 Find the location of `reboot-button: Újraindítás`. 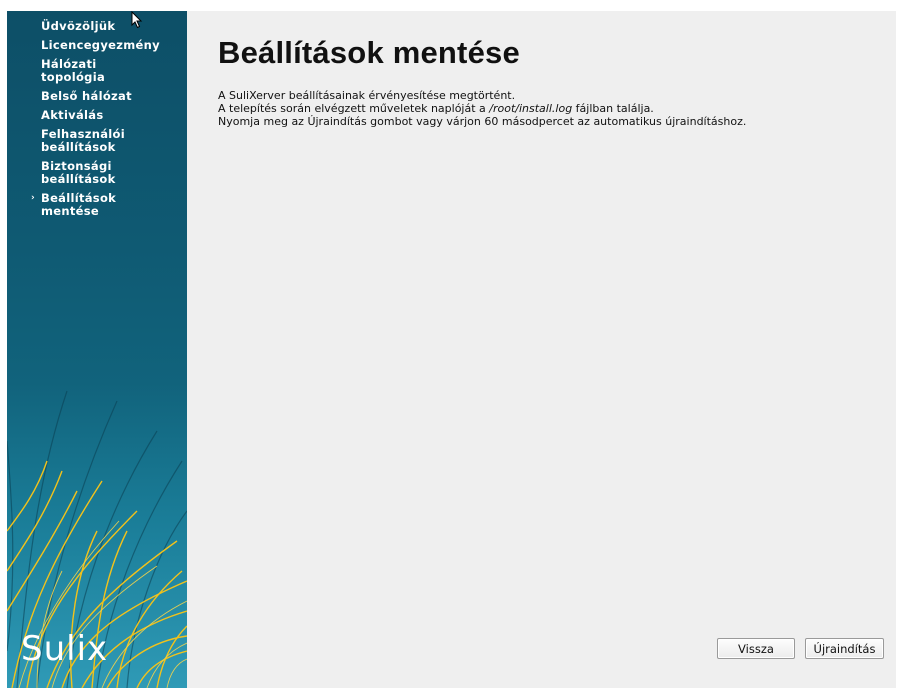

reboot-button: Újraindítás is located at coordinates (844, 648).